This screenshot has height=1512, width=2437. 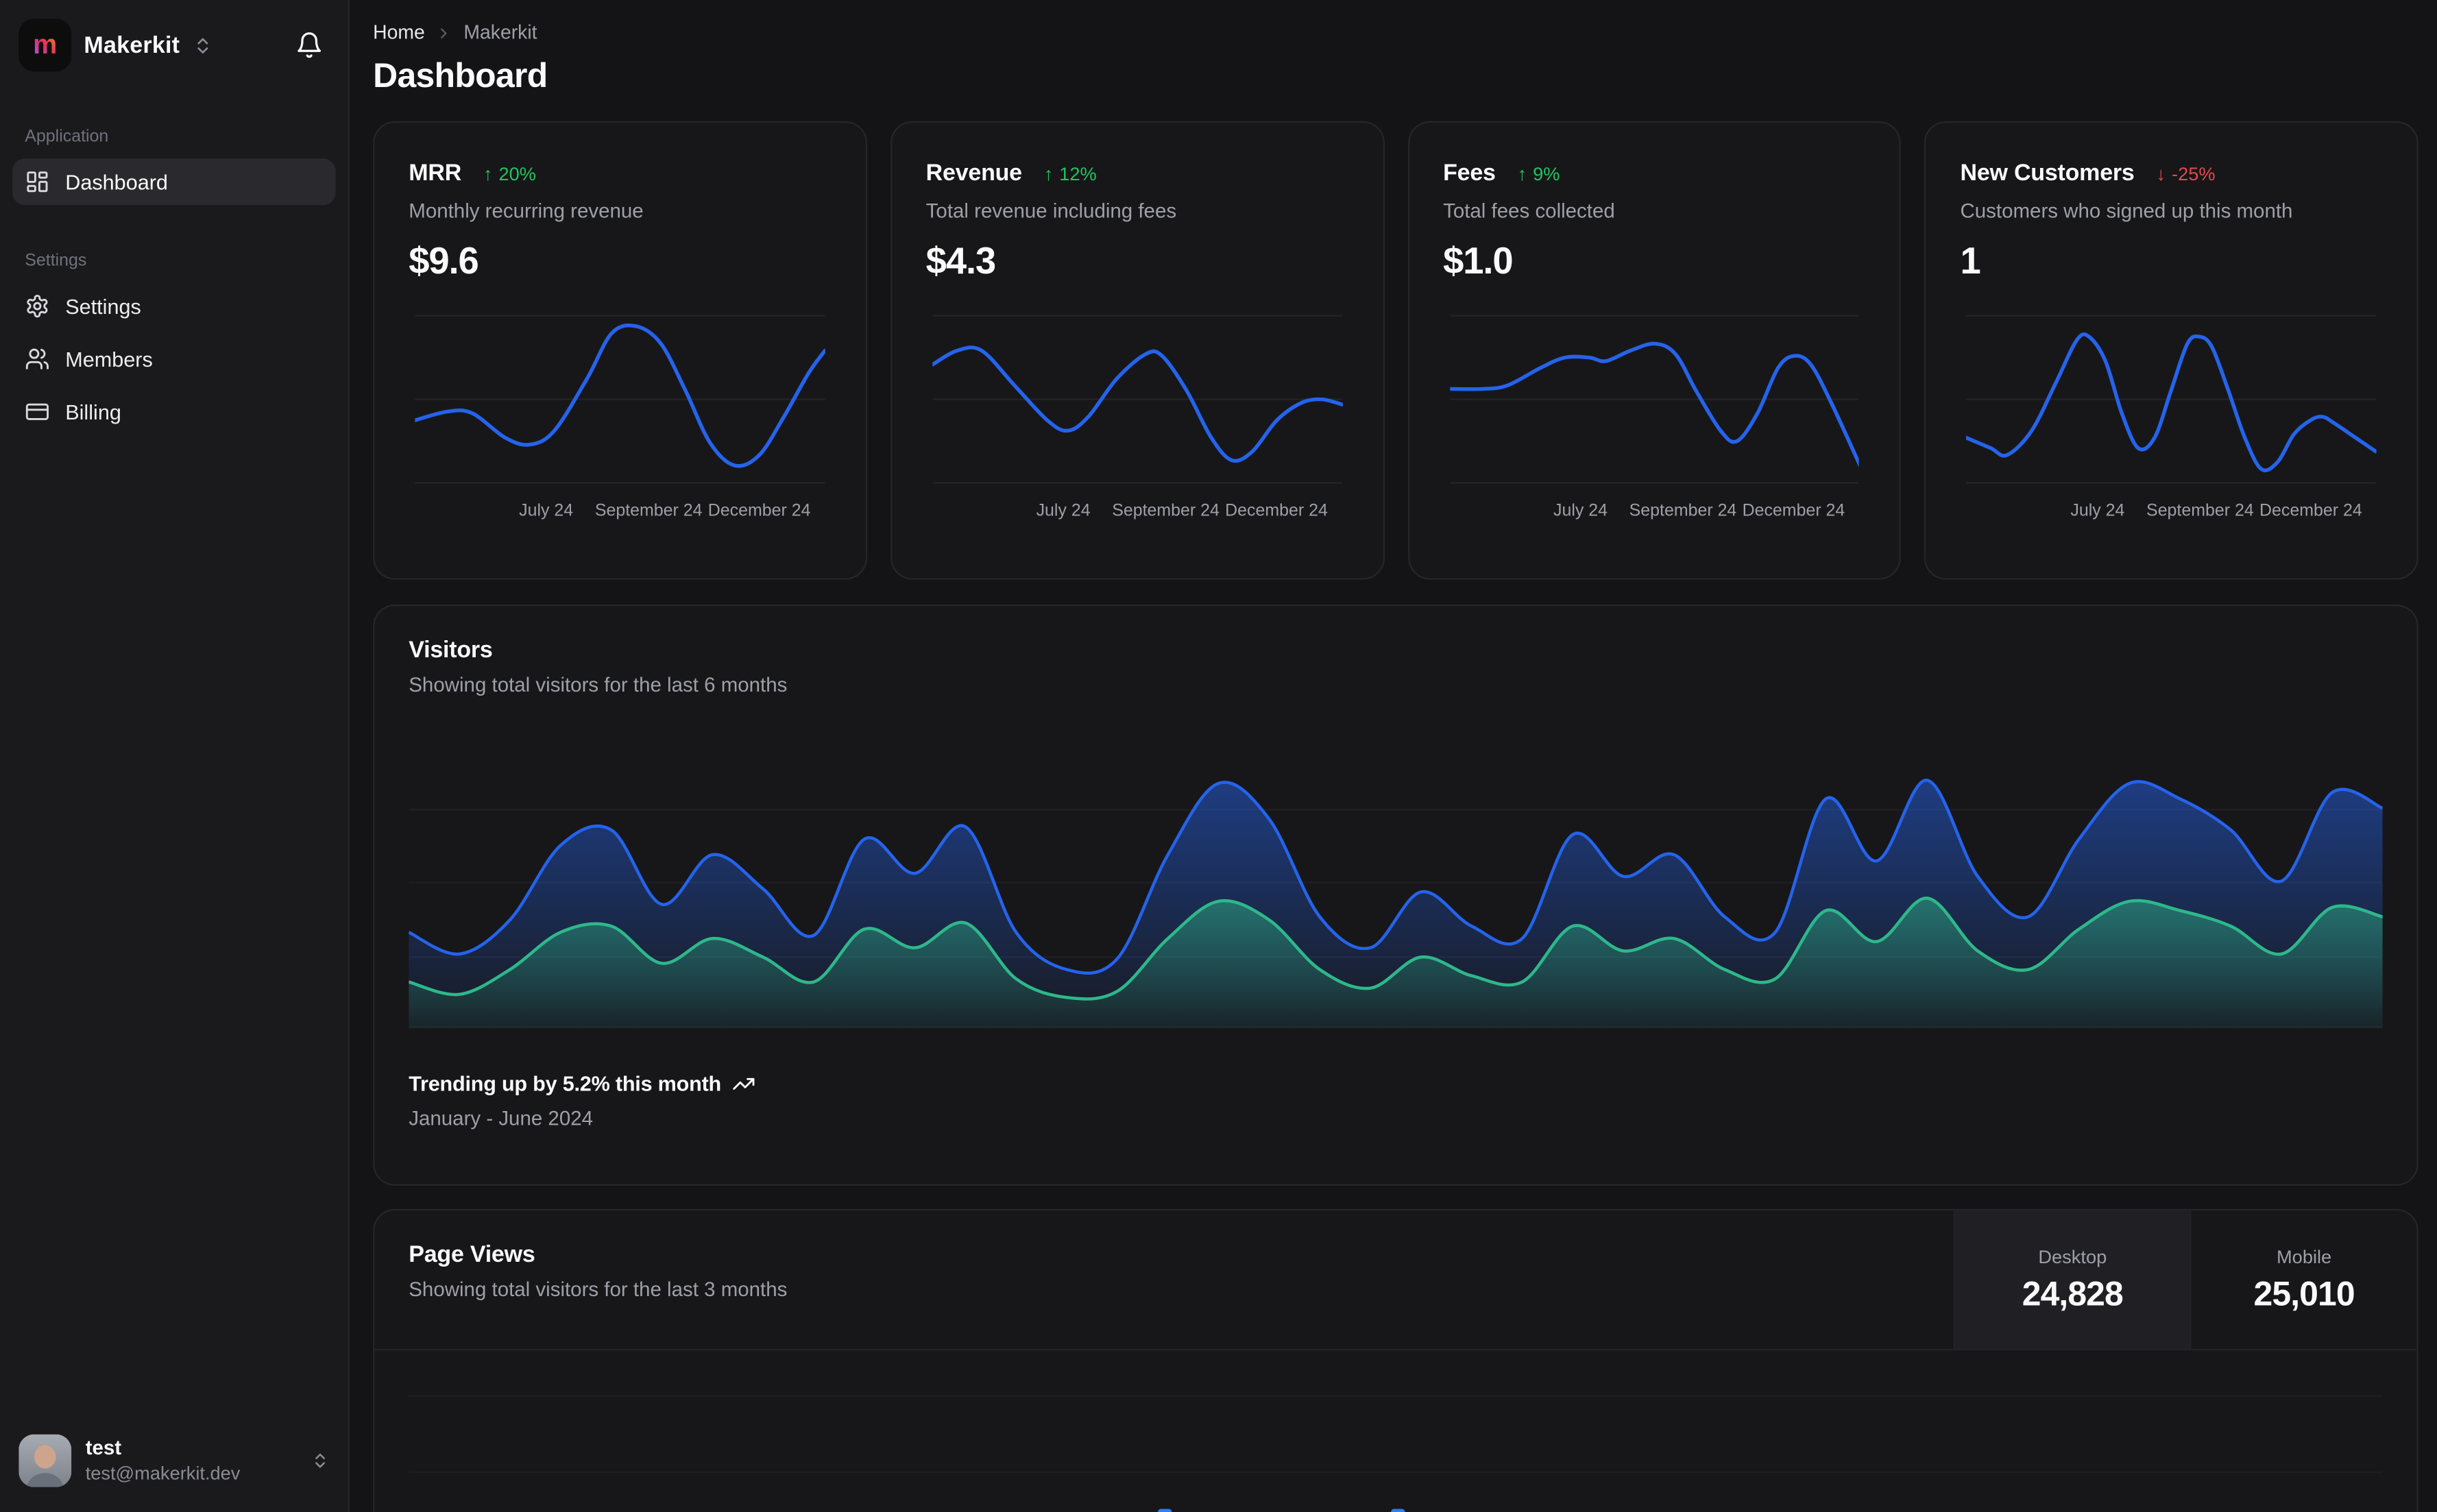 I want to click on svg-text: m, so click(x=45, y=45).